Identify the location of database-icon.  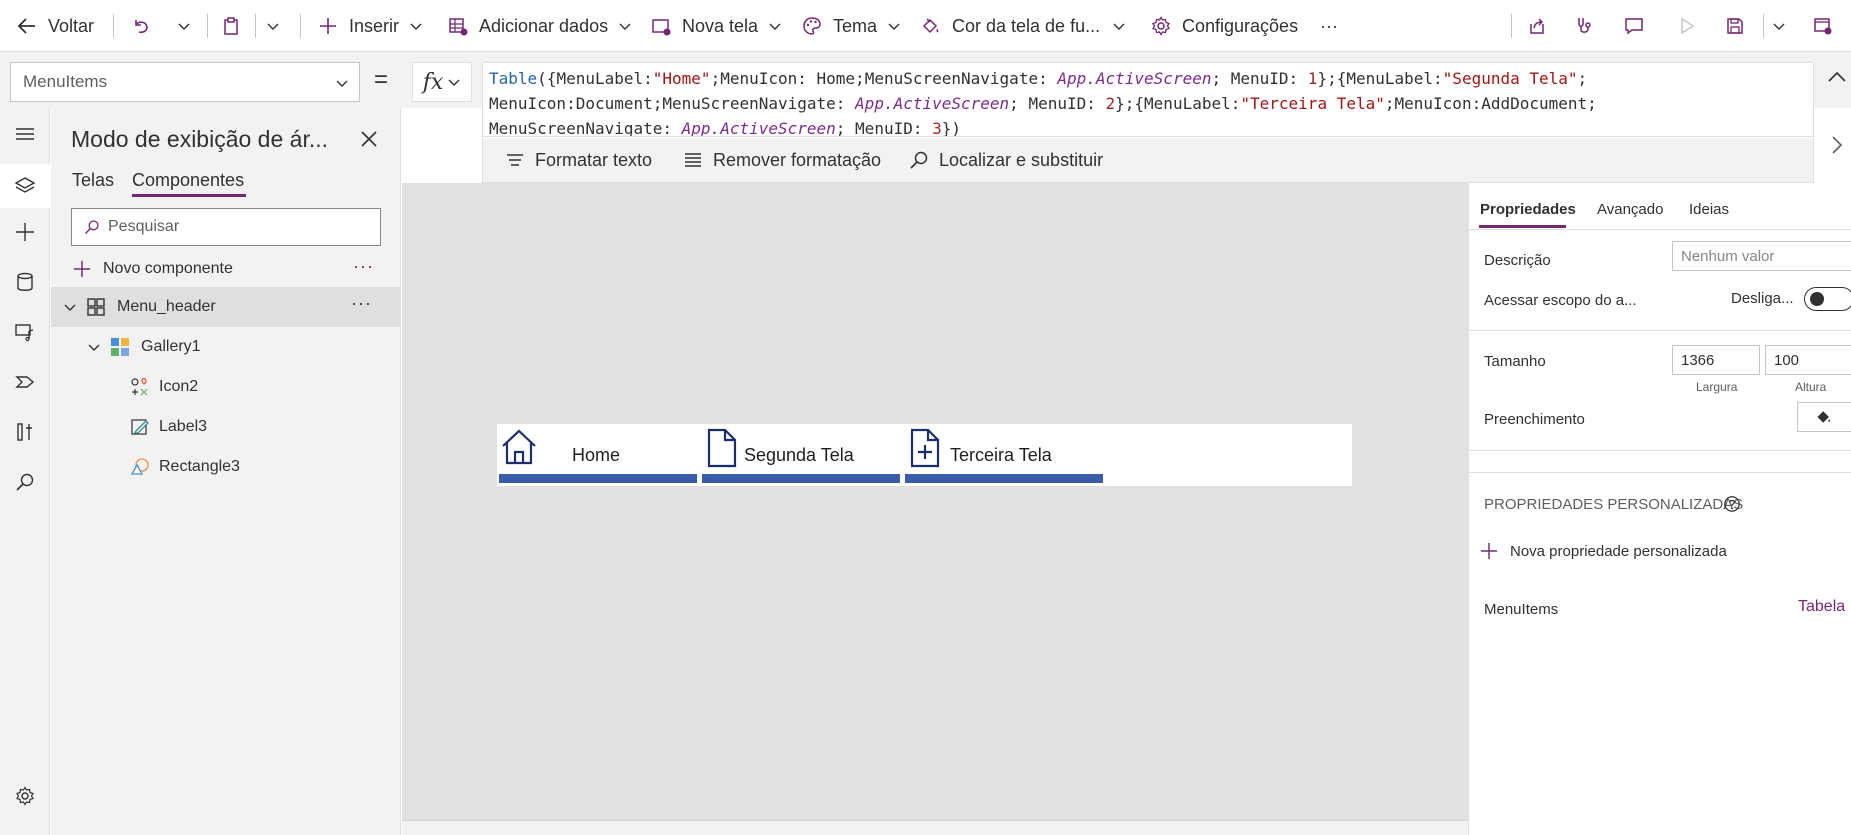
(25, 281).